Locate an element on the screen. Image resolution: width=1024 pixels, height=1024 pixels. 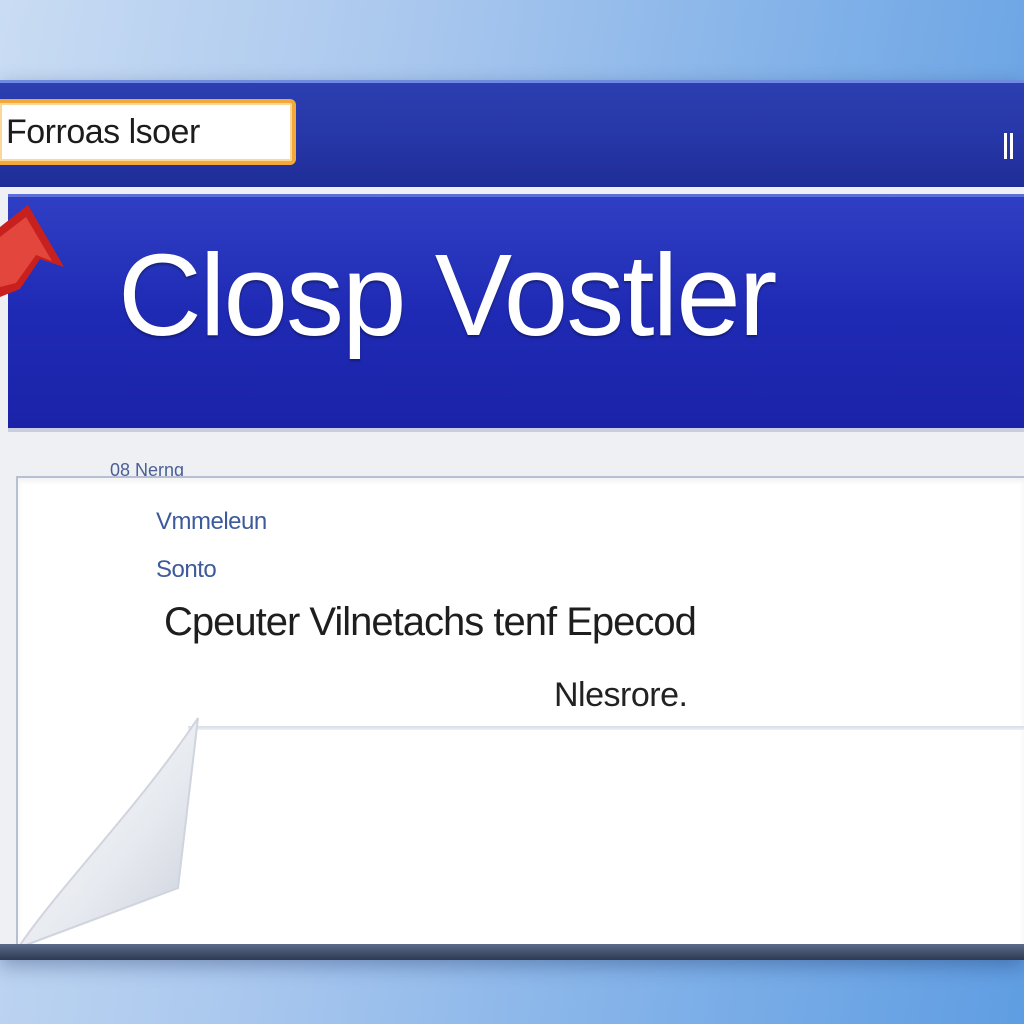
red-arrow-icon is located at coordinates (32, 251).